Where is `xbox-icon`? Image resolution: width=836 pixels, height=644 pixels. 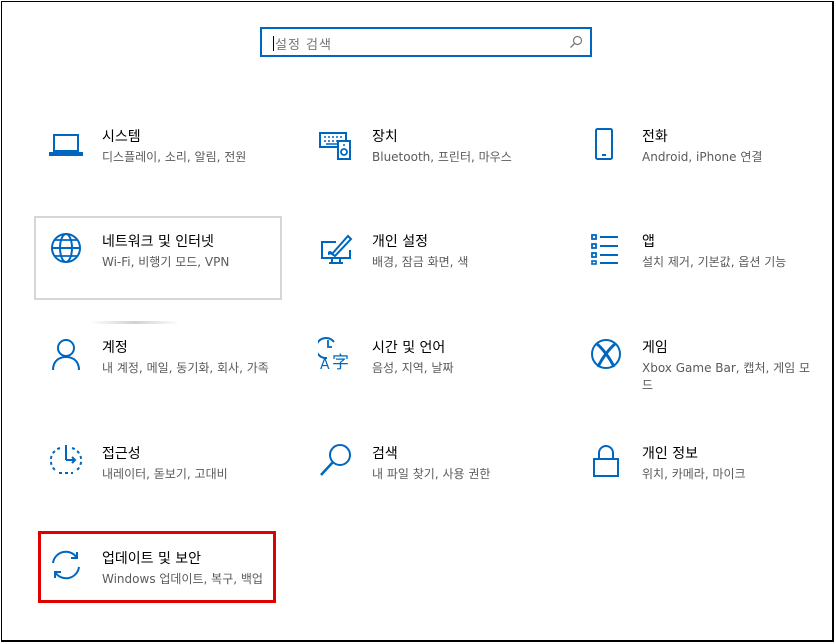 xbox-icon is located at coordinates (606, 354).